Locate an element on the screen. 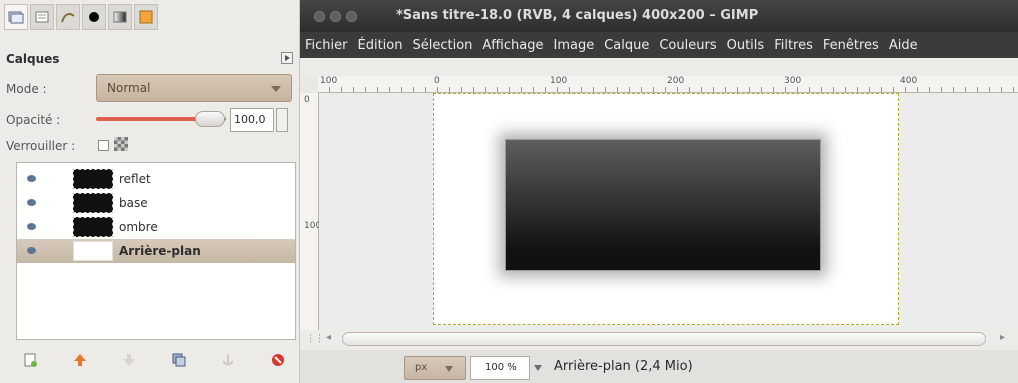 This screenshot has height=383, width=1018. mode-value: Normal is located at coordinates (129, 88).